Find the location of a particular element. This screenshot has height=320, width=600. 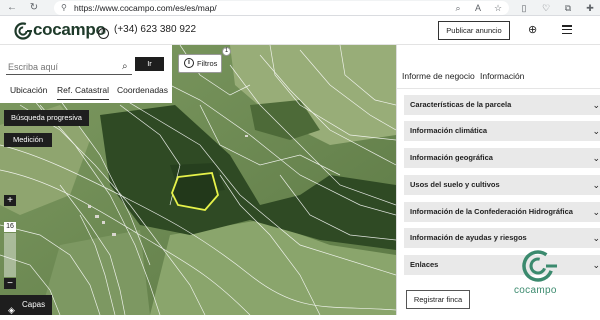

hamburger-menu-icon is located at coordinates (567, 30).